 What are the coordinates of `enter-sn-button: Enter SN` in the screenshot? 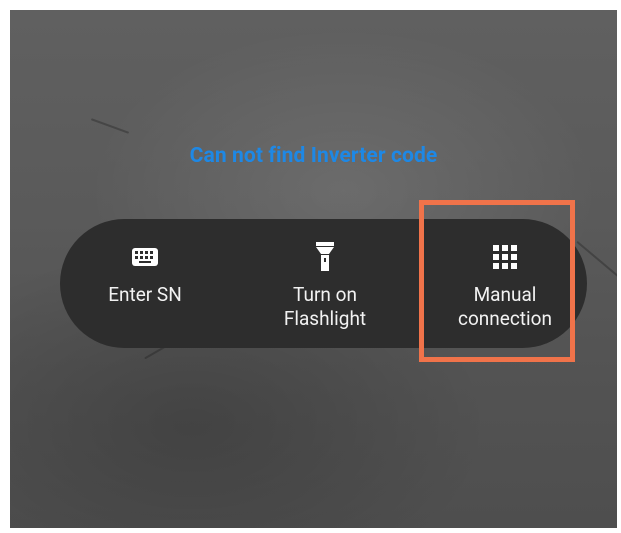 It's located at (145, 283).